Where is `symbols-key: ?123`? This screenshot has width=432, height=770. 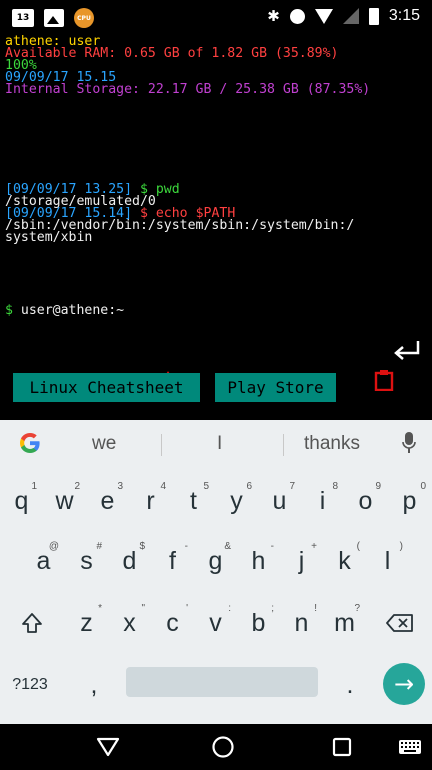
symbols-key: ?123 is located at coordinates (30, 685).